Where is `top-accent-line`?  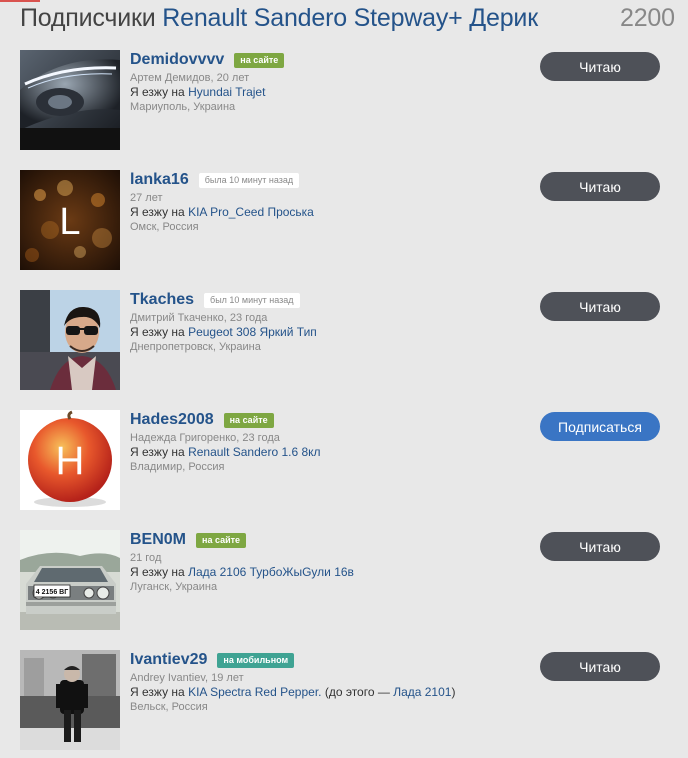 top-accent-line is located at coordinates (20, 1).